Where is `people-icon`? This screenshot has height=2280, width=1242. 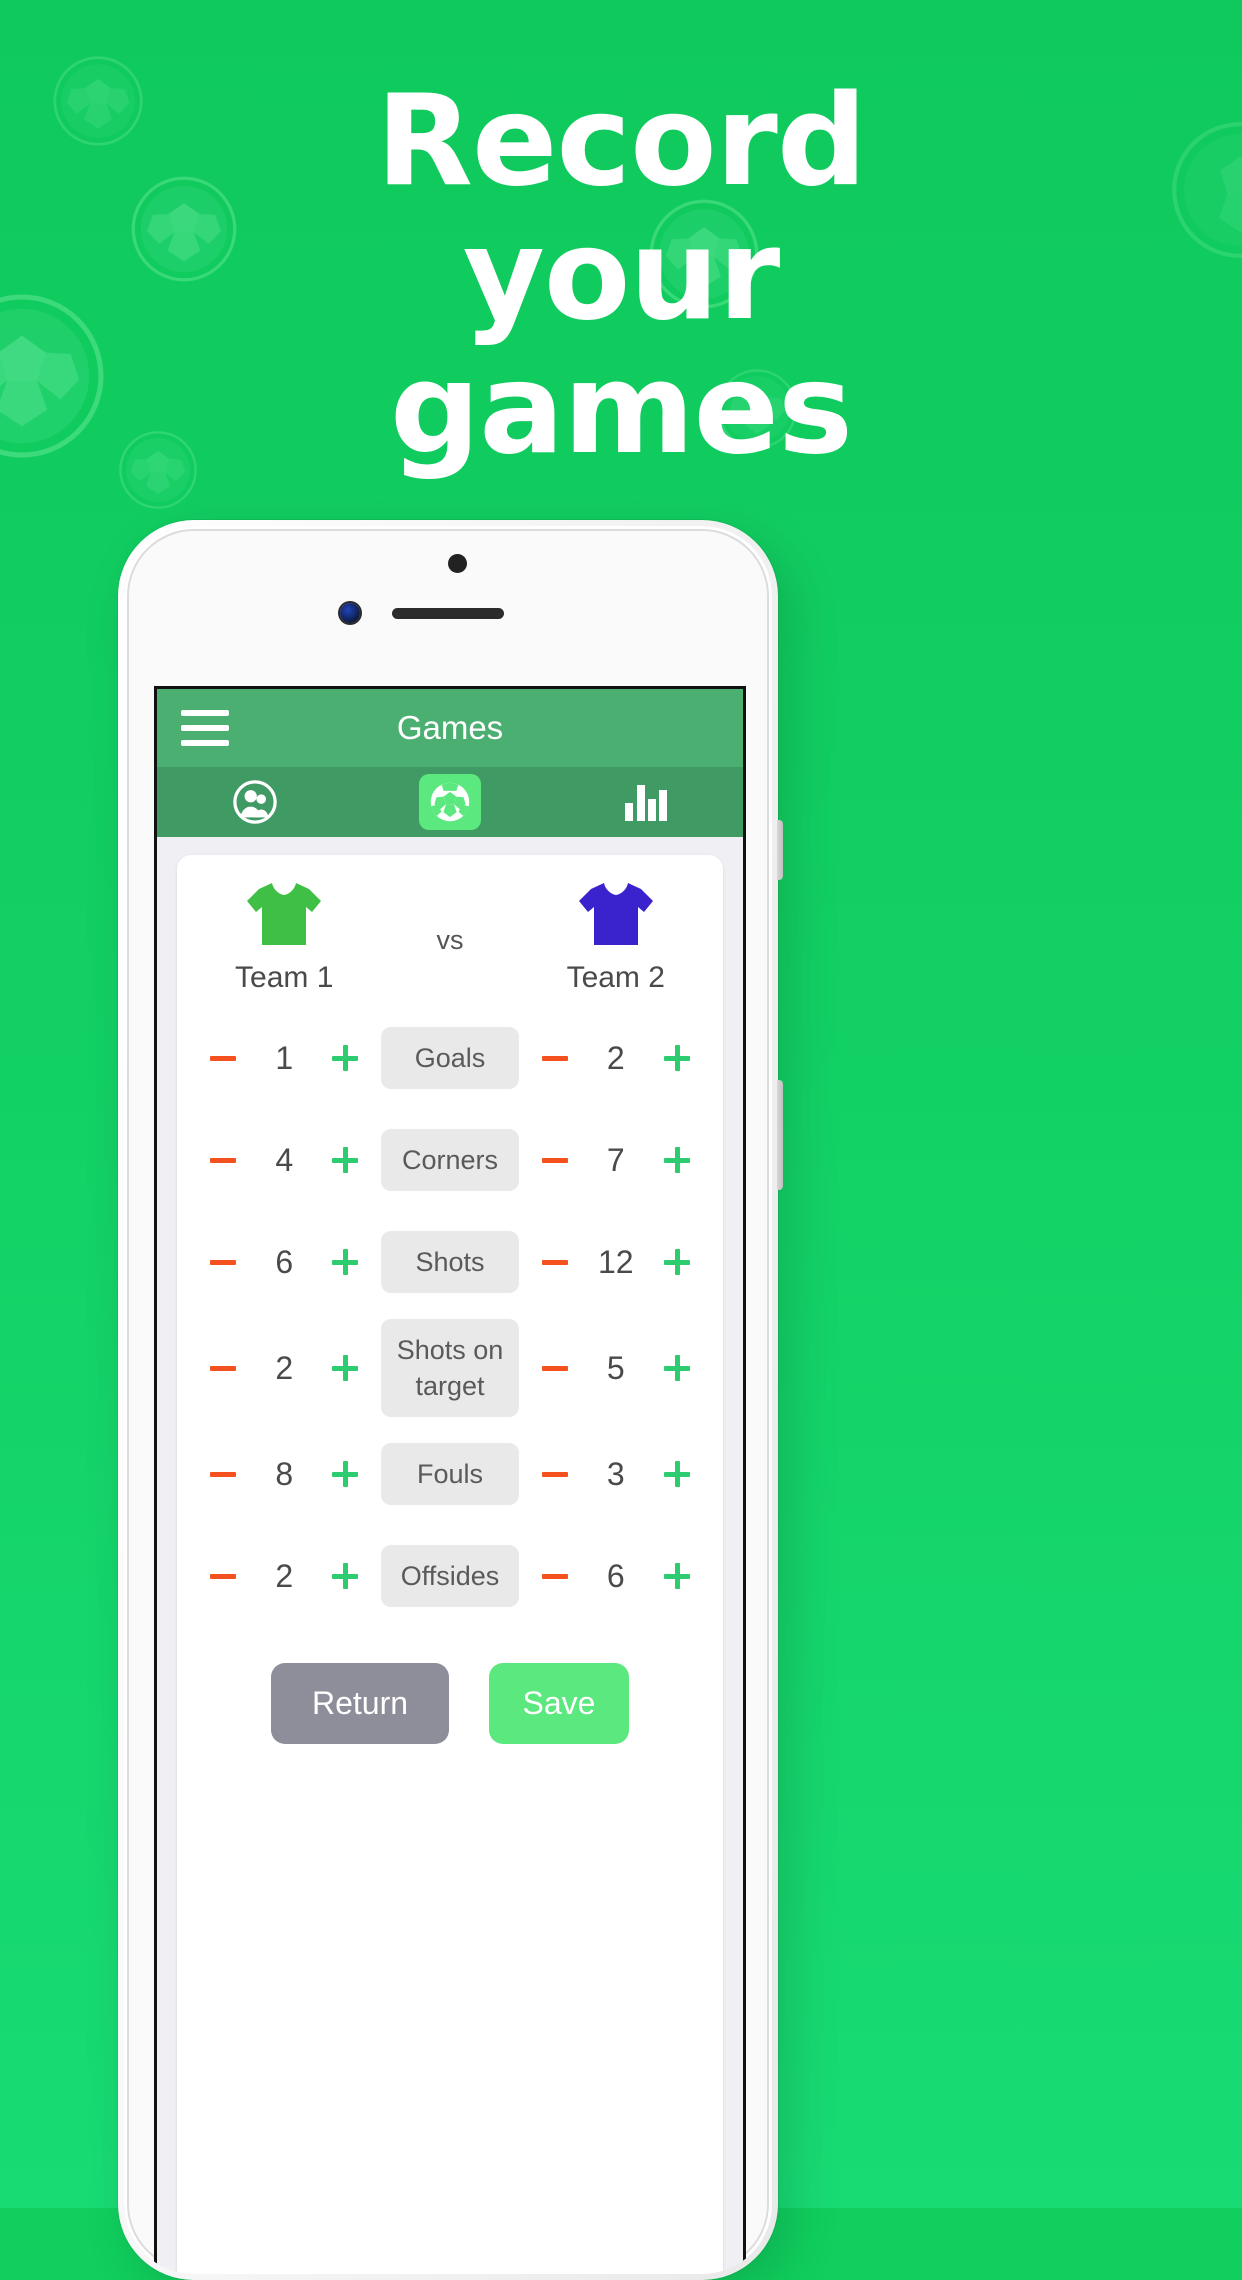
people-icon is located at coordinates (255, 802).